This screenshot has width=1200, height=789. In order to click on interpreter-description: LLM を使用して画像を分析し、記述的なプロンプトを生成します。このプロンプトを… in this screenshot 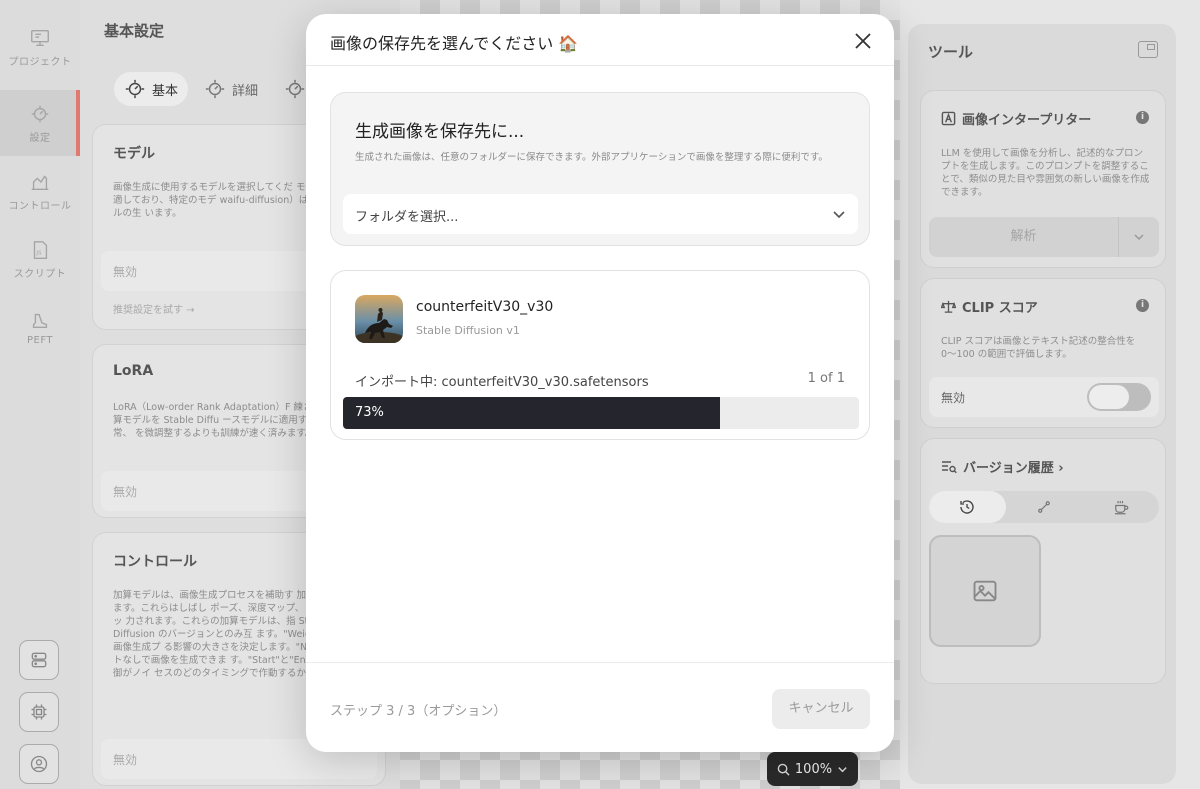, I will do `click(1045, 173)`.